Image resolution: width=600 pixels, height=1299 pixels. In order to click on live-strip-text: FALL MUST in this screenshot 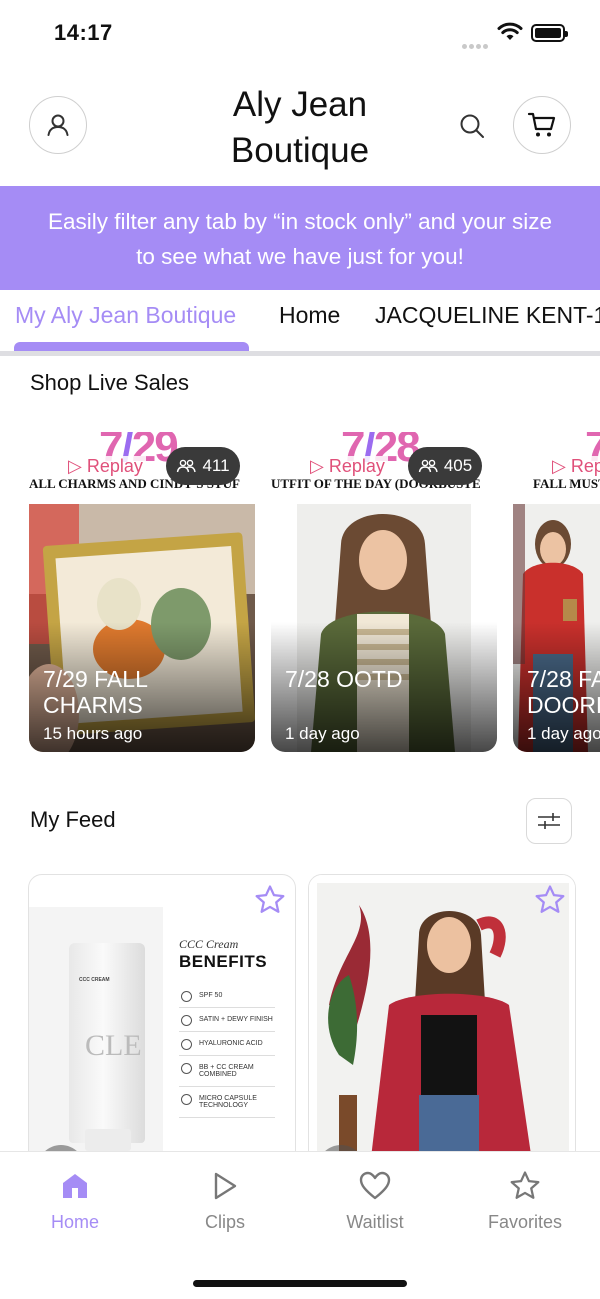, I will do `click(566, 483)`.